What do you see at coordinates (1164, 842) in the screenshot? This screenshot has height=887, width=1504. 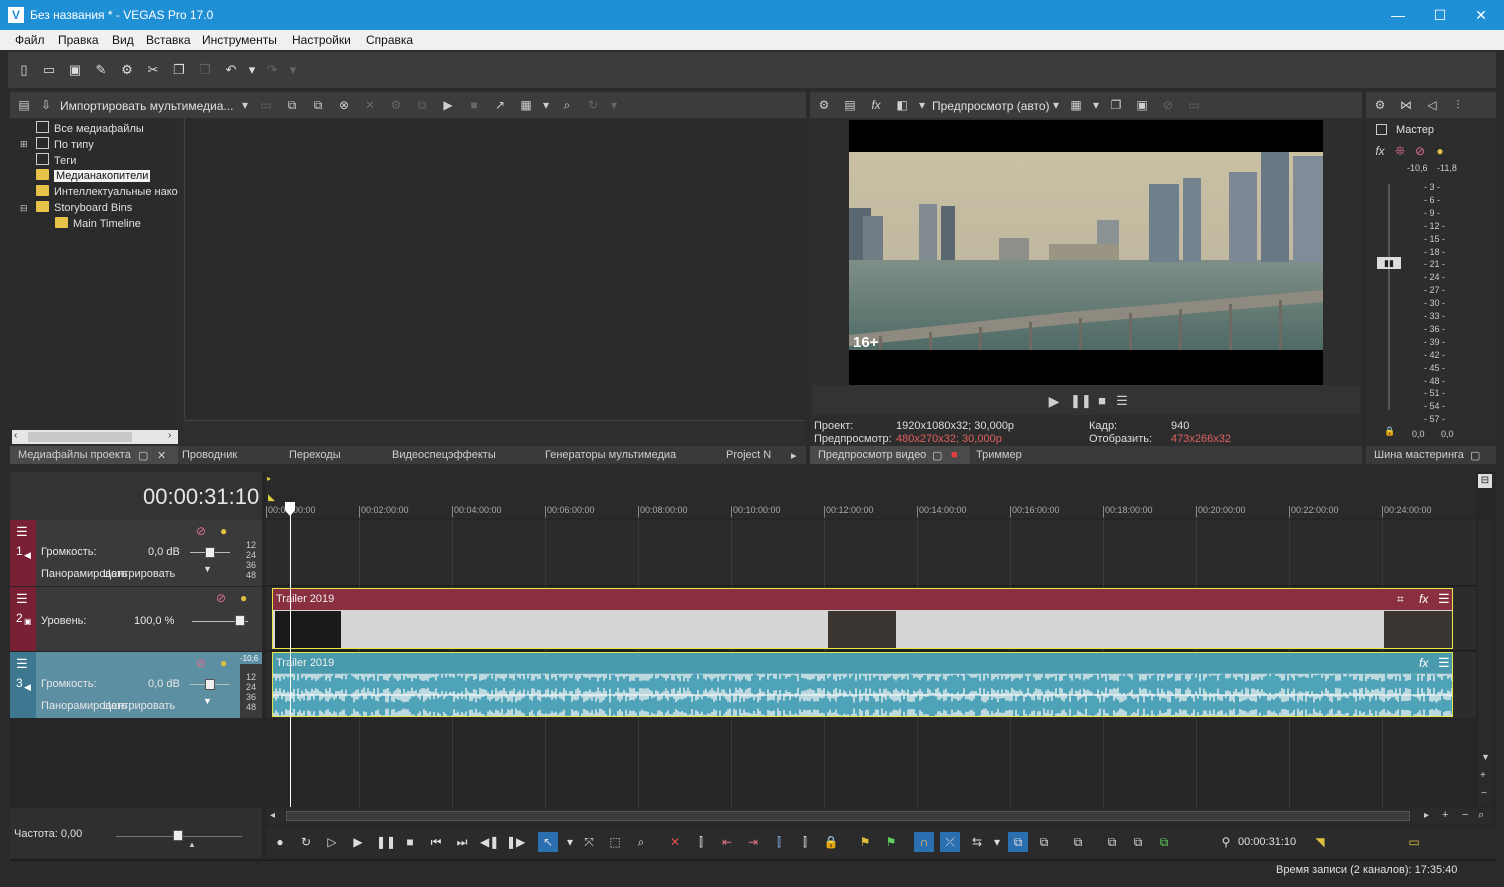 I see `show-envelopes-icon: ⧉` at bounding box center [1164, 842].